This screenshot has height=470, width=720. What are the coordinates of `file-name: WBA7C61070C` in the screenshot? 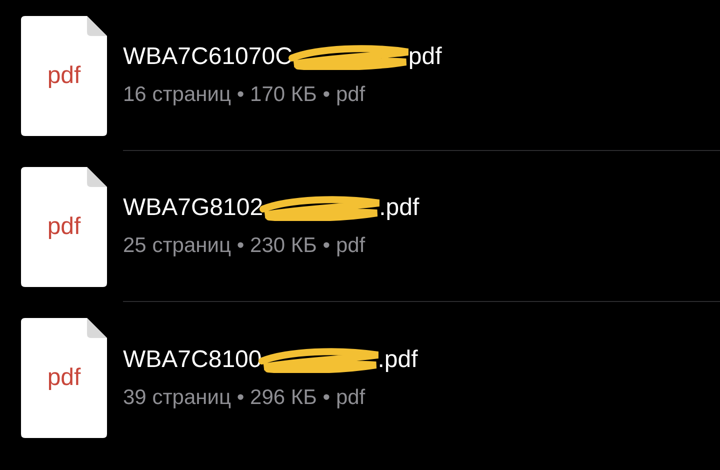 It's located at (207, 57).